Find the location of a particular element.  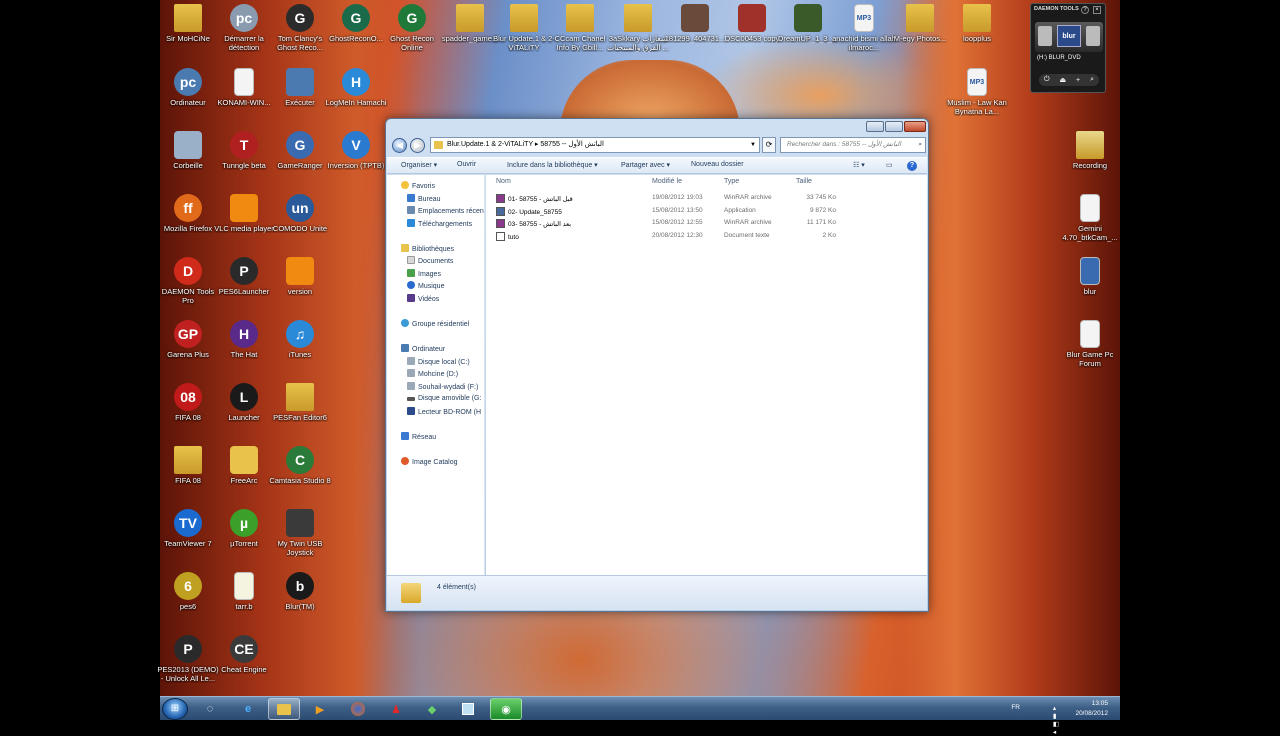

maximize-button is located at coordinates (894, 126).